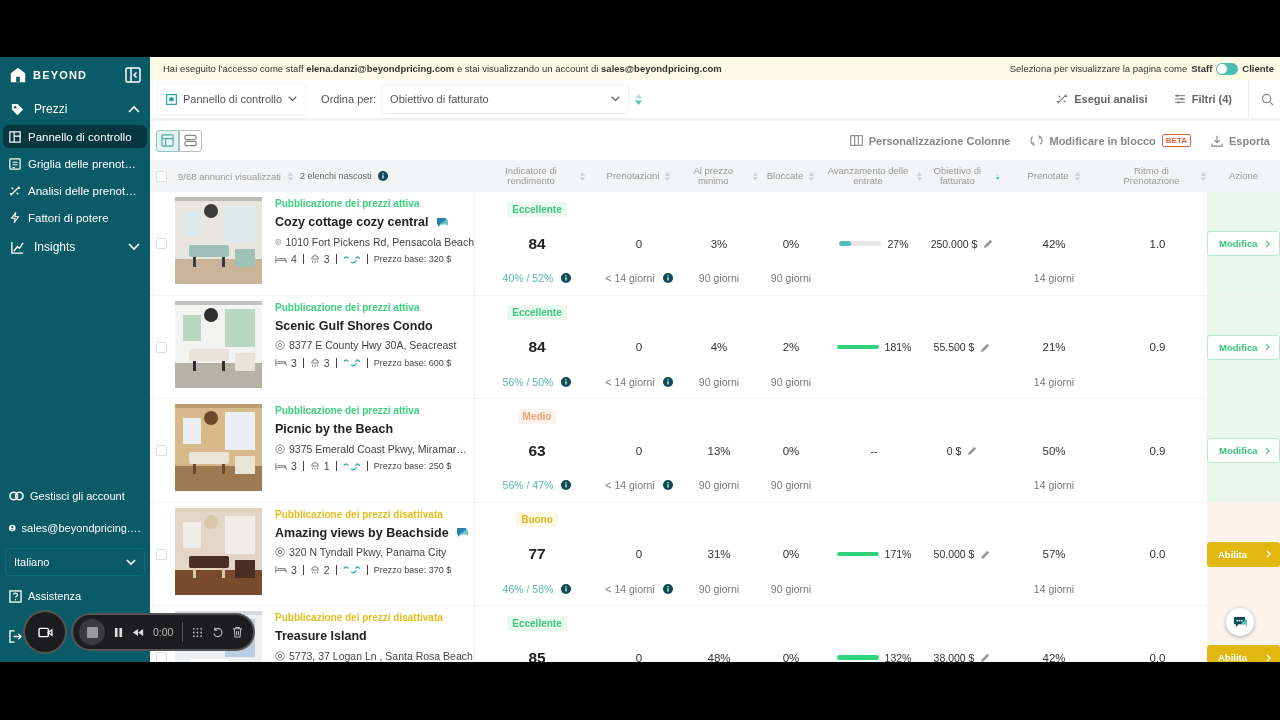 The image size is (1280, 720). What do you see at coordinates (75, 247) in the screenshot?
I see `nav-group-item: Insights` at bounding box center [75, 247].